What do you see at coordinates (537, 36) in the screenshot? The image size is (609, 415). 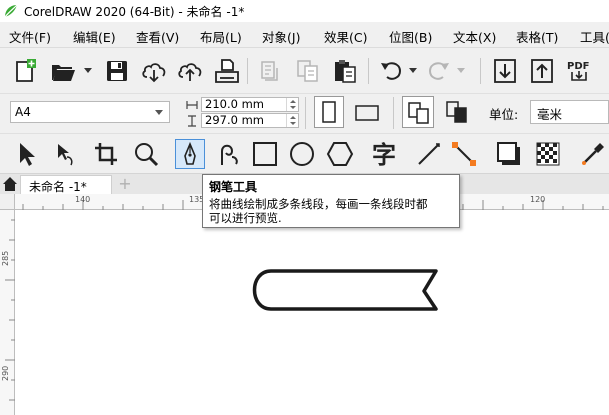 I see `menu-table: 表格(T)` at bounding box center [537, 36].